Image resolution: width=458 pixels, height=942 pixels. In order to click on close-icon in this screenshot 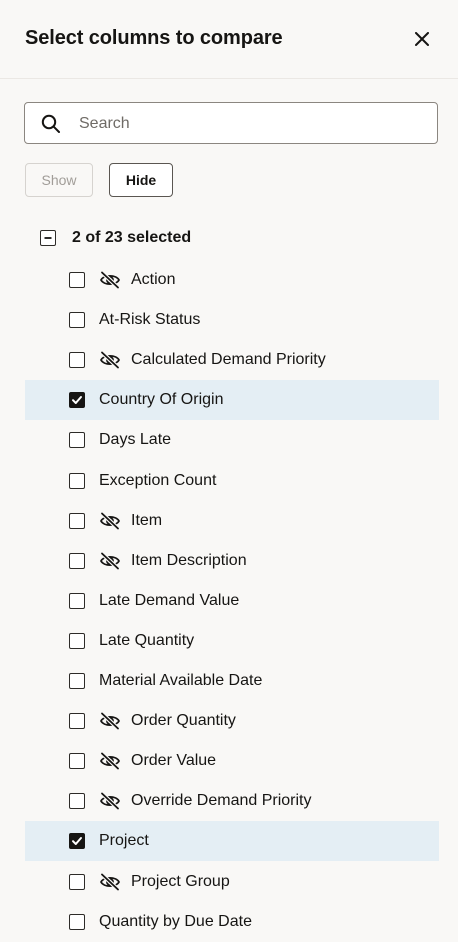, I will do `click(422, 39)`.